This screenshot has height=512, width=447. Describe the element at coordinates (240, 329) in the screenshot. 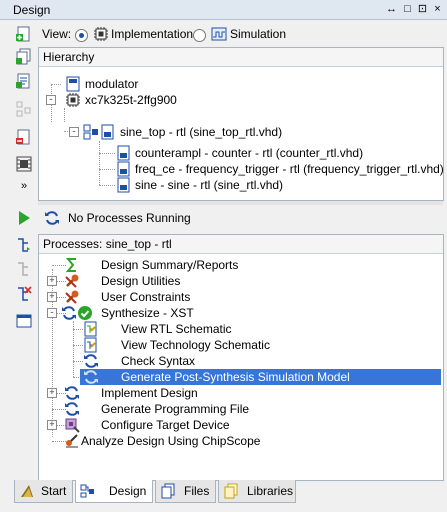

I see `process-item-view-rtl: View RTL Schematic` at that location.